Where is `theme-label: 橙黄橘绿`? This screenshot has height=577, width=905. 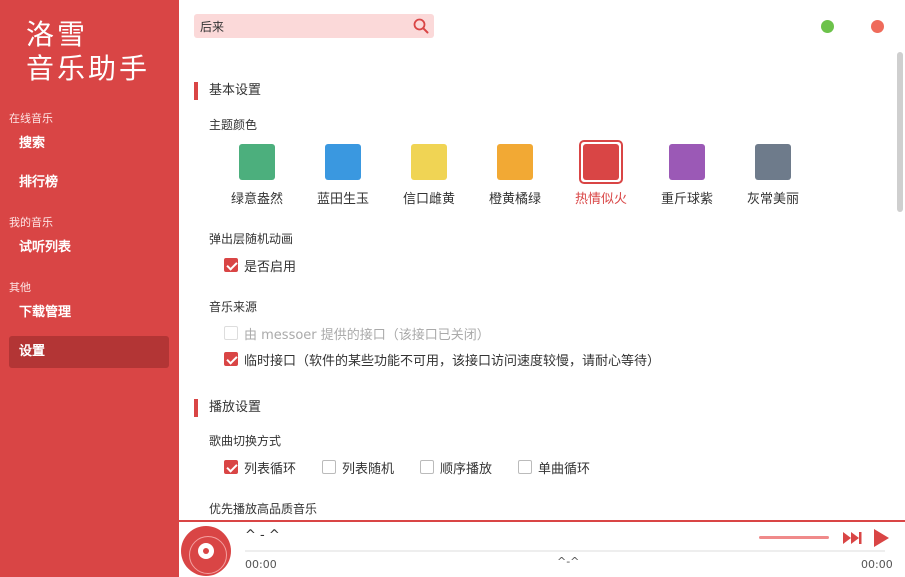
theme-label: 橙黄橘绿 is located at coordinates (514, 199).